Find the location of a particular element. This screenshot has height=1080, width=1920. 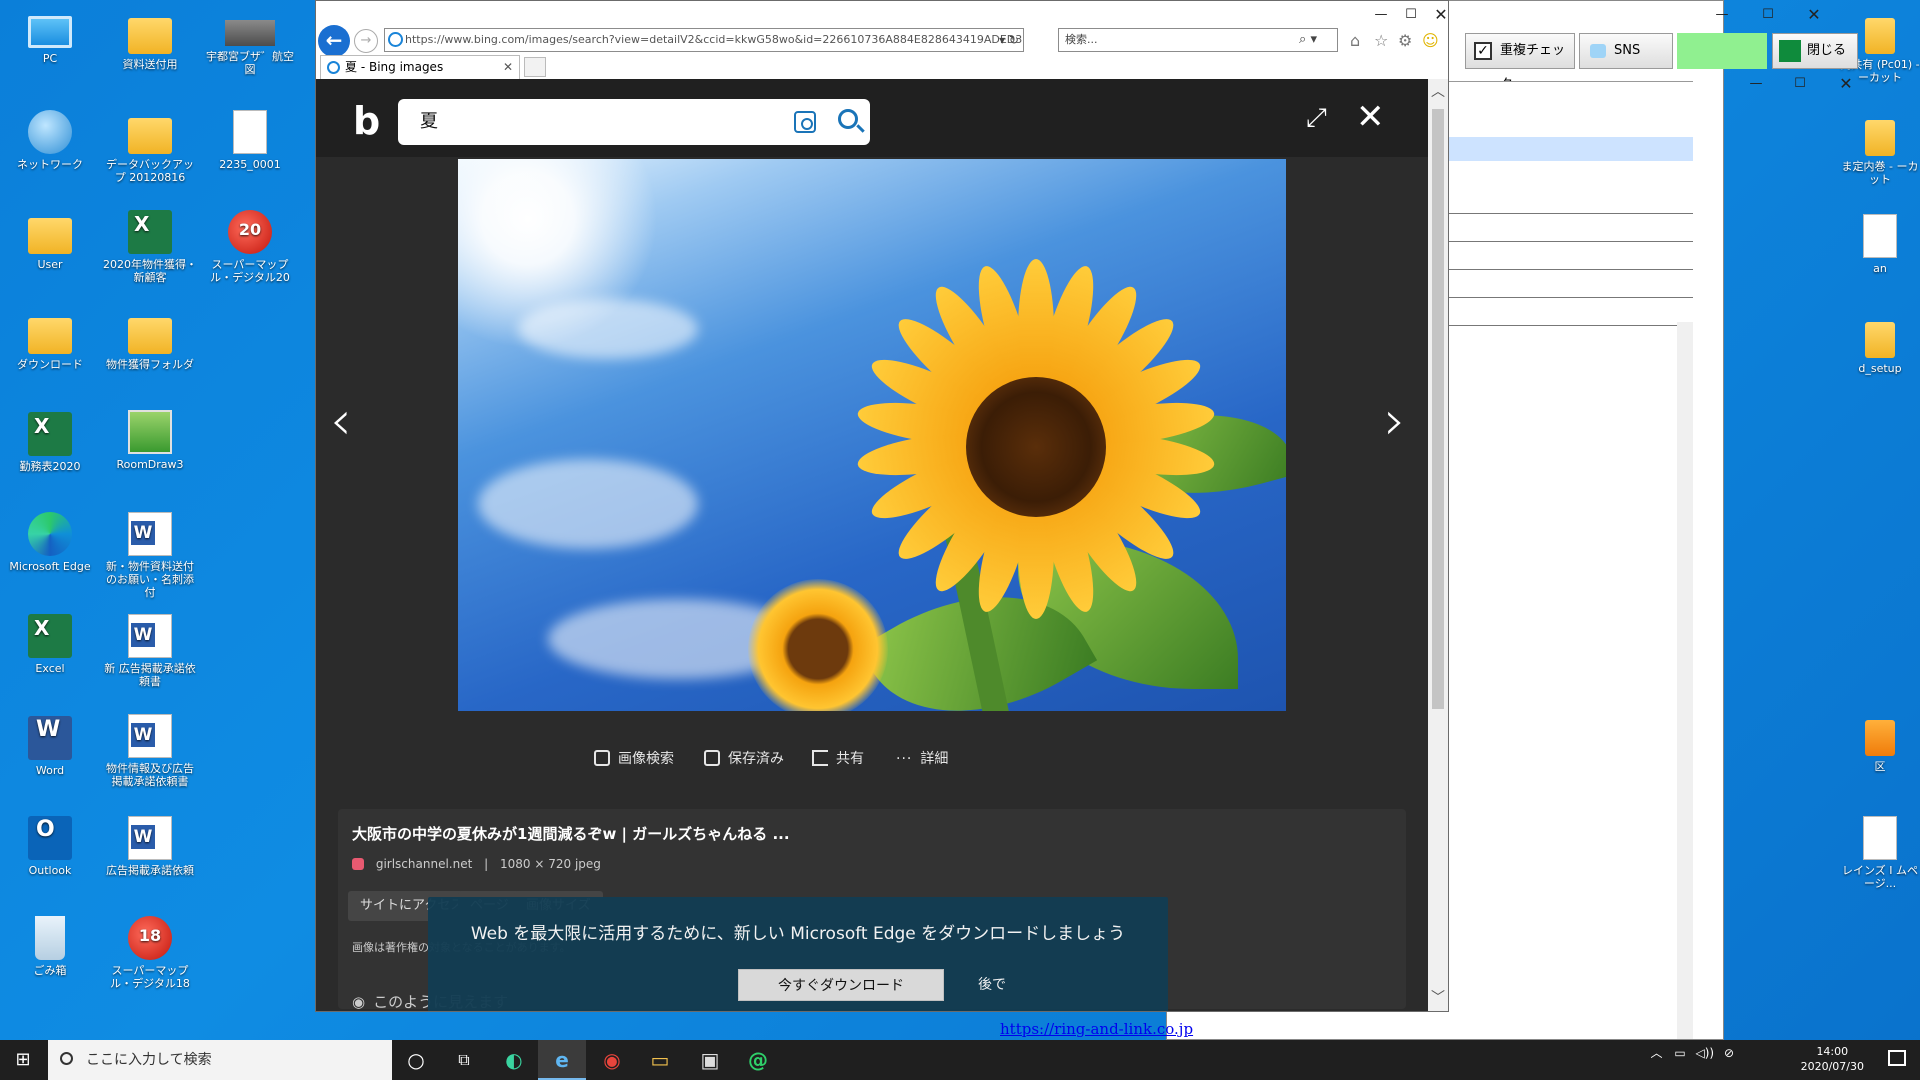

expand-icon: ⤢ is located at coordinates (1316, 118).